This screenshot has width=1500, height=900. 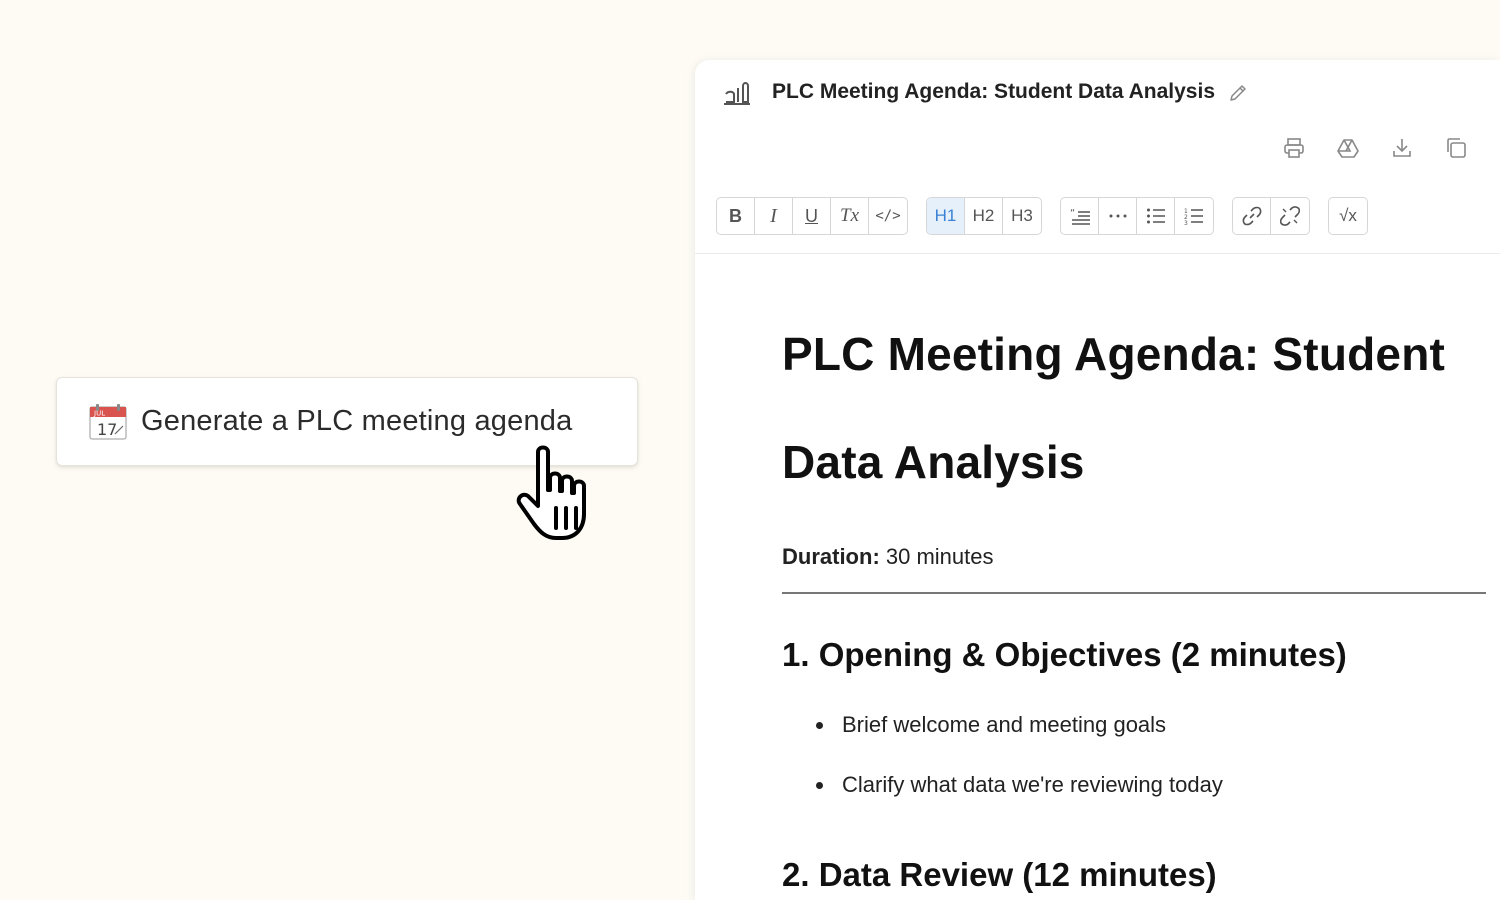 I want to click on hand-pointer-cursor-icon, so click(x=551, y=492).